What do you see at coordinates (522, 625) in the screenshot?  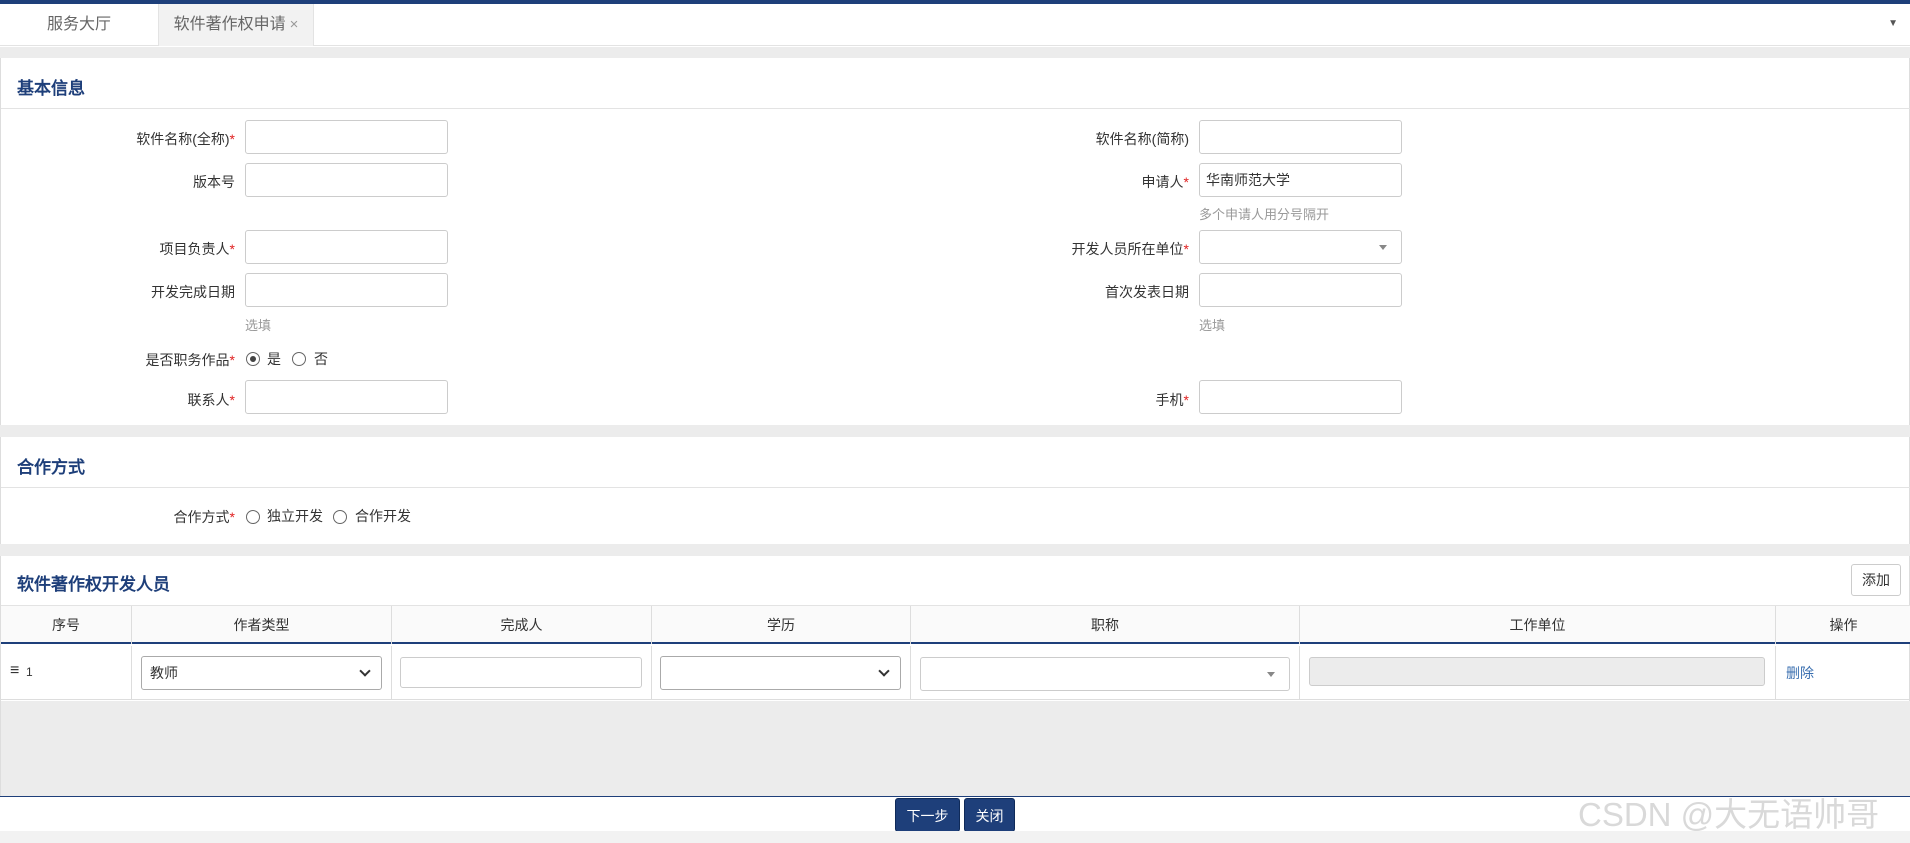 I see `column-header: 完成人` at bounding box center [522, 625].